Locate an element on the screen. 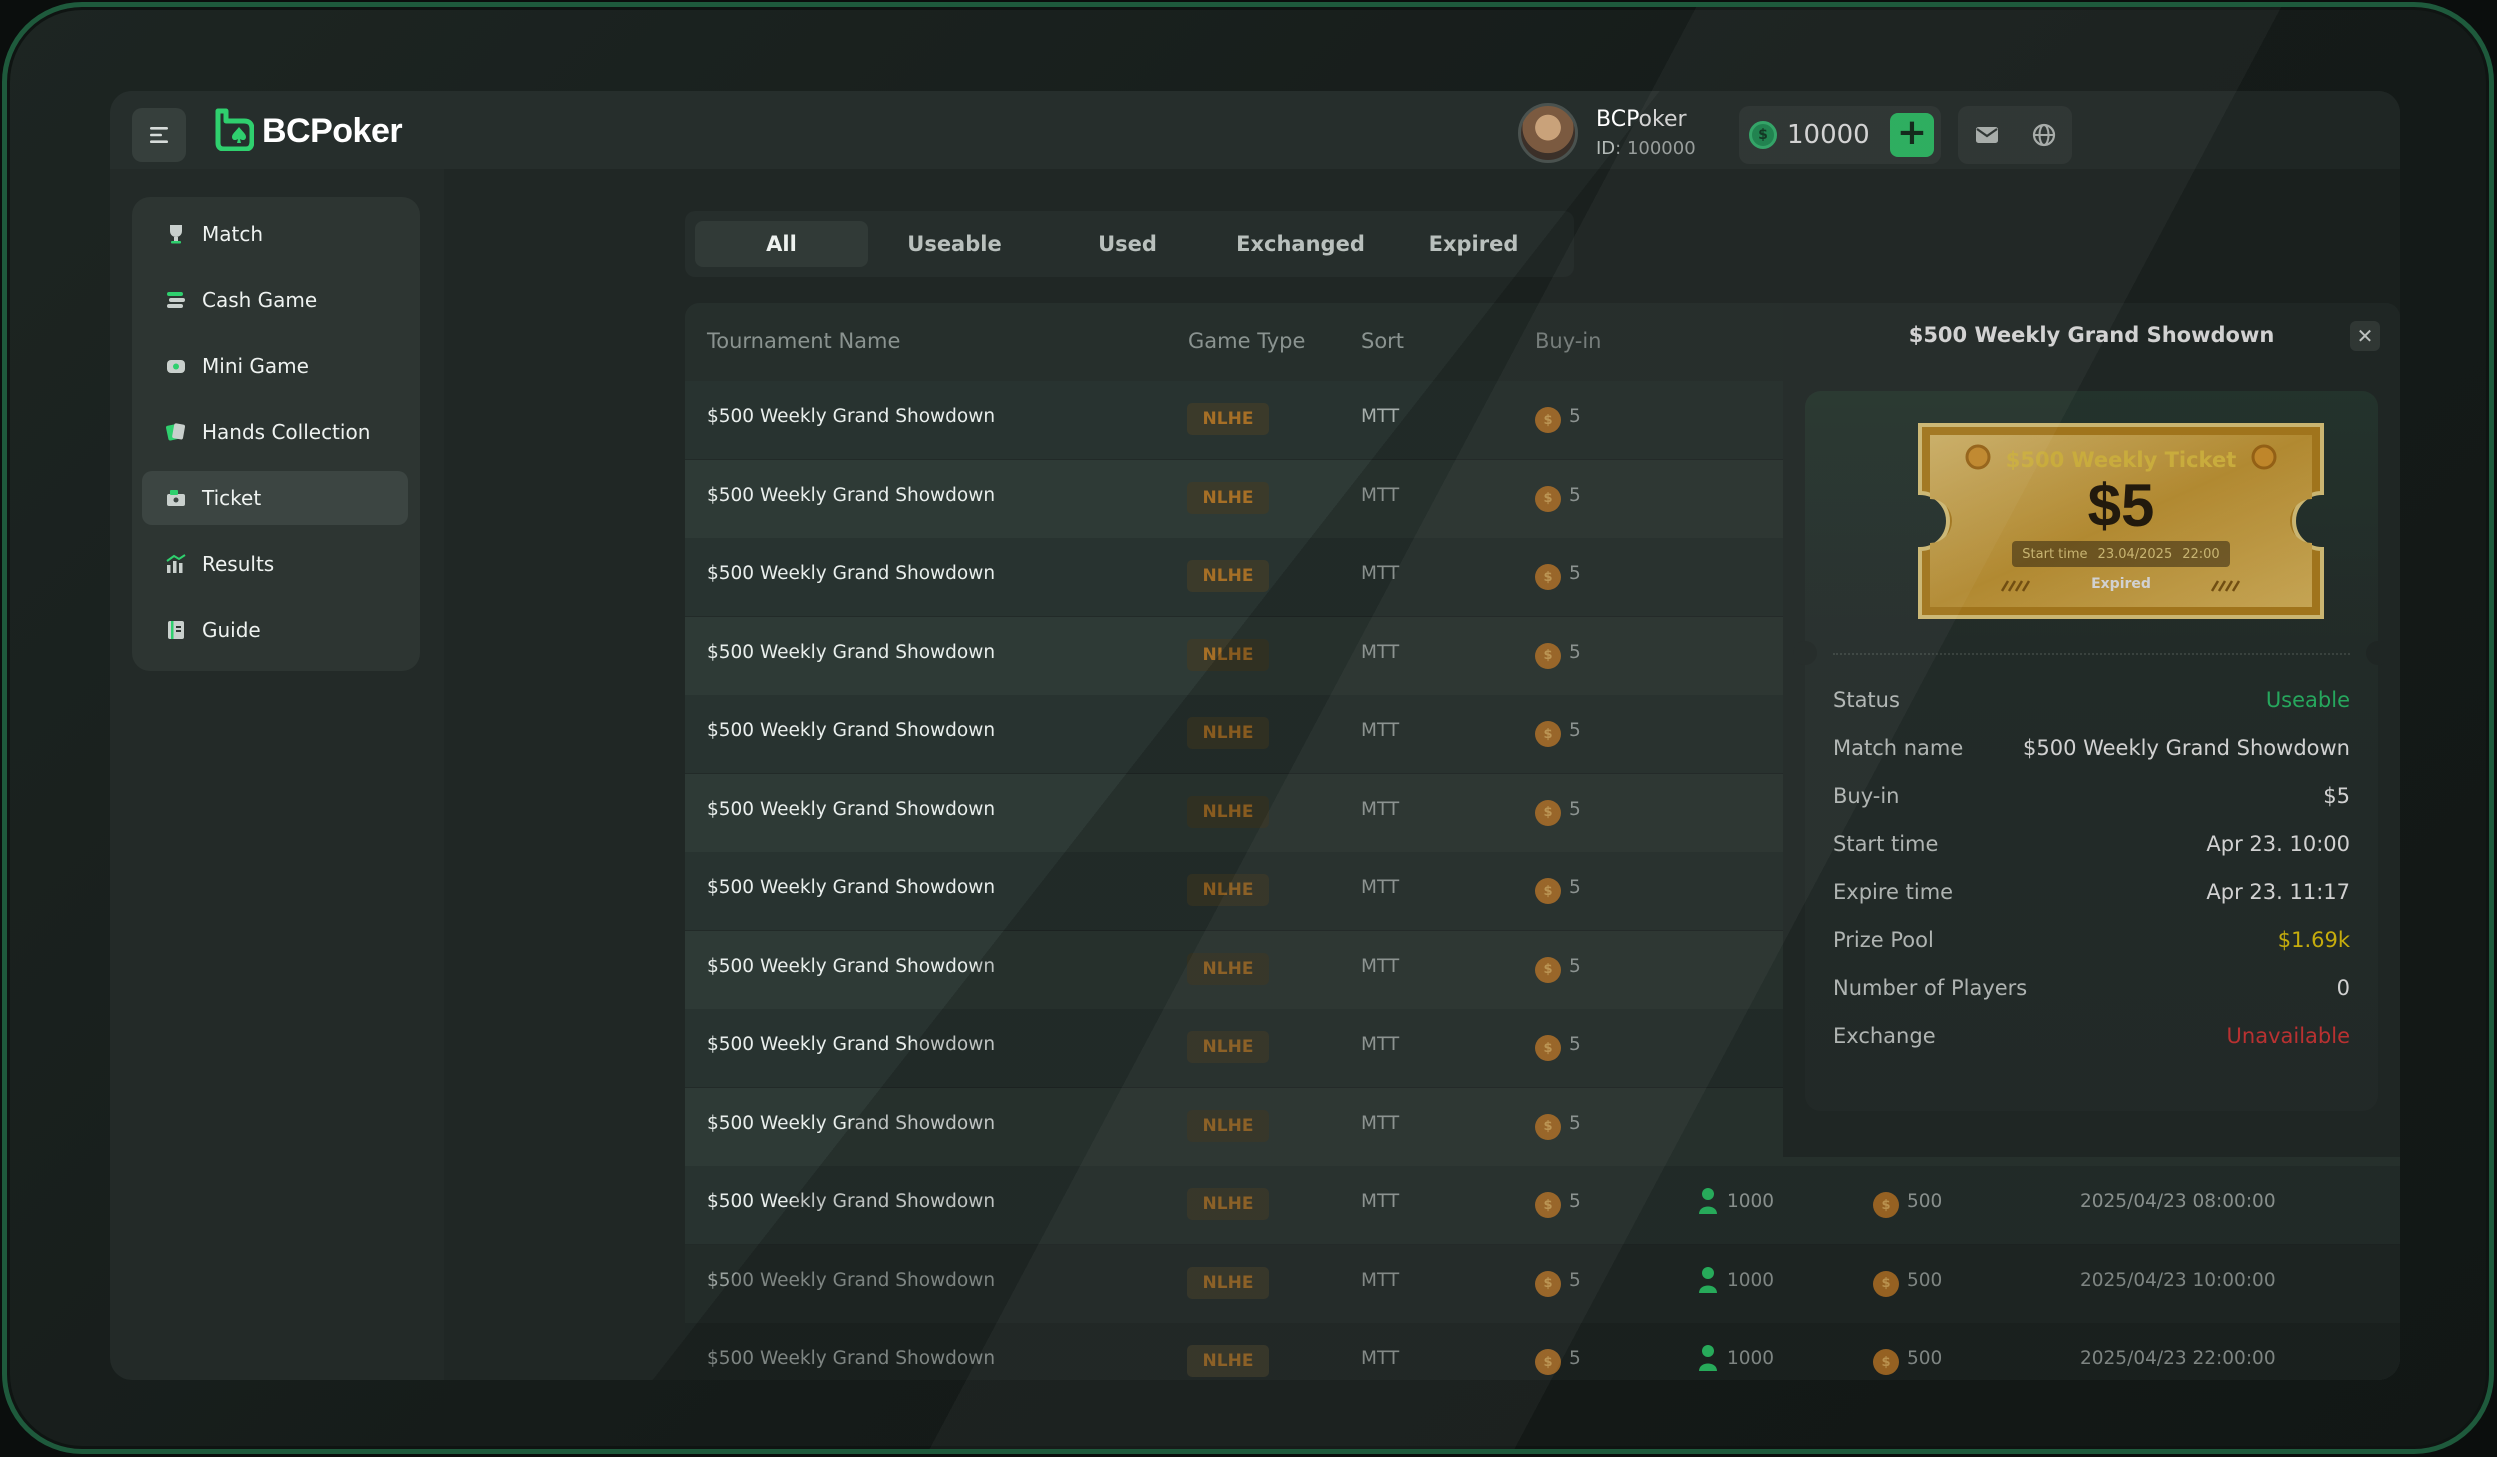 The width and height of the screenshot is (2497, 1457). detail-title: $500 Weekly Grand Showdown is located at coordinates (2091, 335).